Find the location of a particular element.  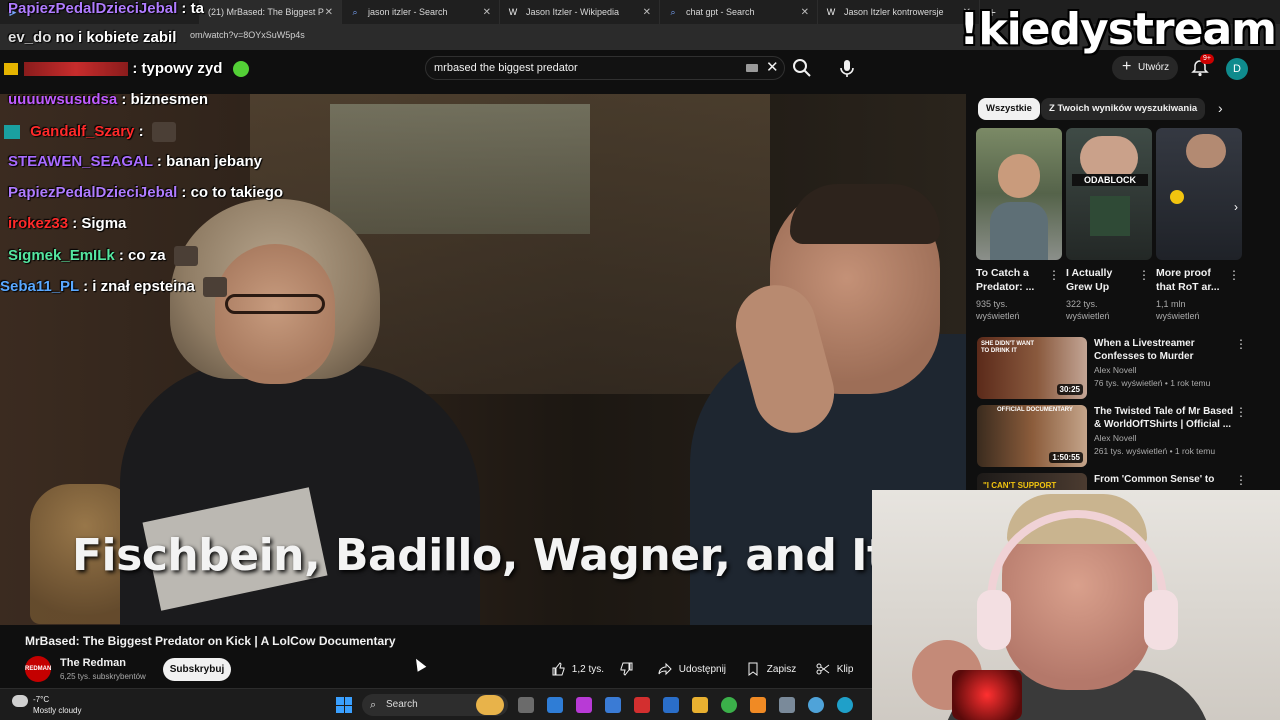

user-badge-icon is located at coordinates (12, 132).